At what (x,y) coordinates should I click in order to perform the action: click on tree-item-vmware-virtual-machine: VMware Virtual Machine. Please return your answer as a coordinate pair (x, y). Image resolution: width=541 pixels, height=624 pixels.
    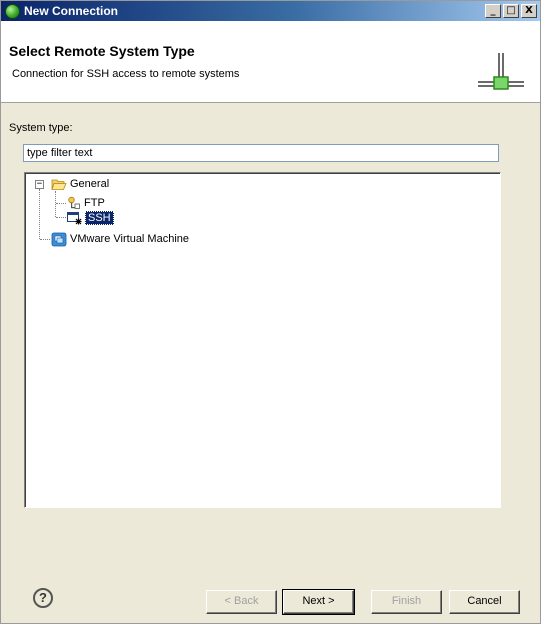
    Looking at the image, I should click on (120, 239).